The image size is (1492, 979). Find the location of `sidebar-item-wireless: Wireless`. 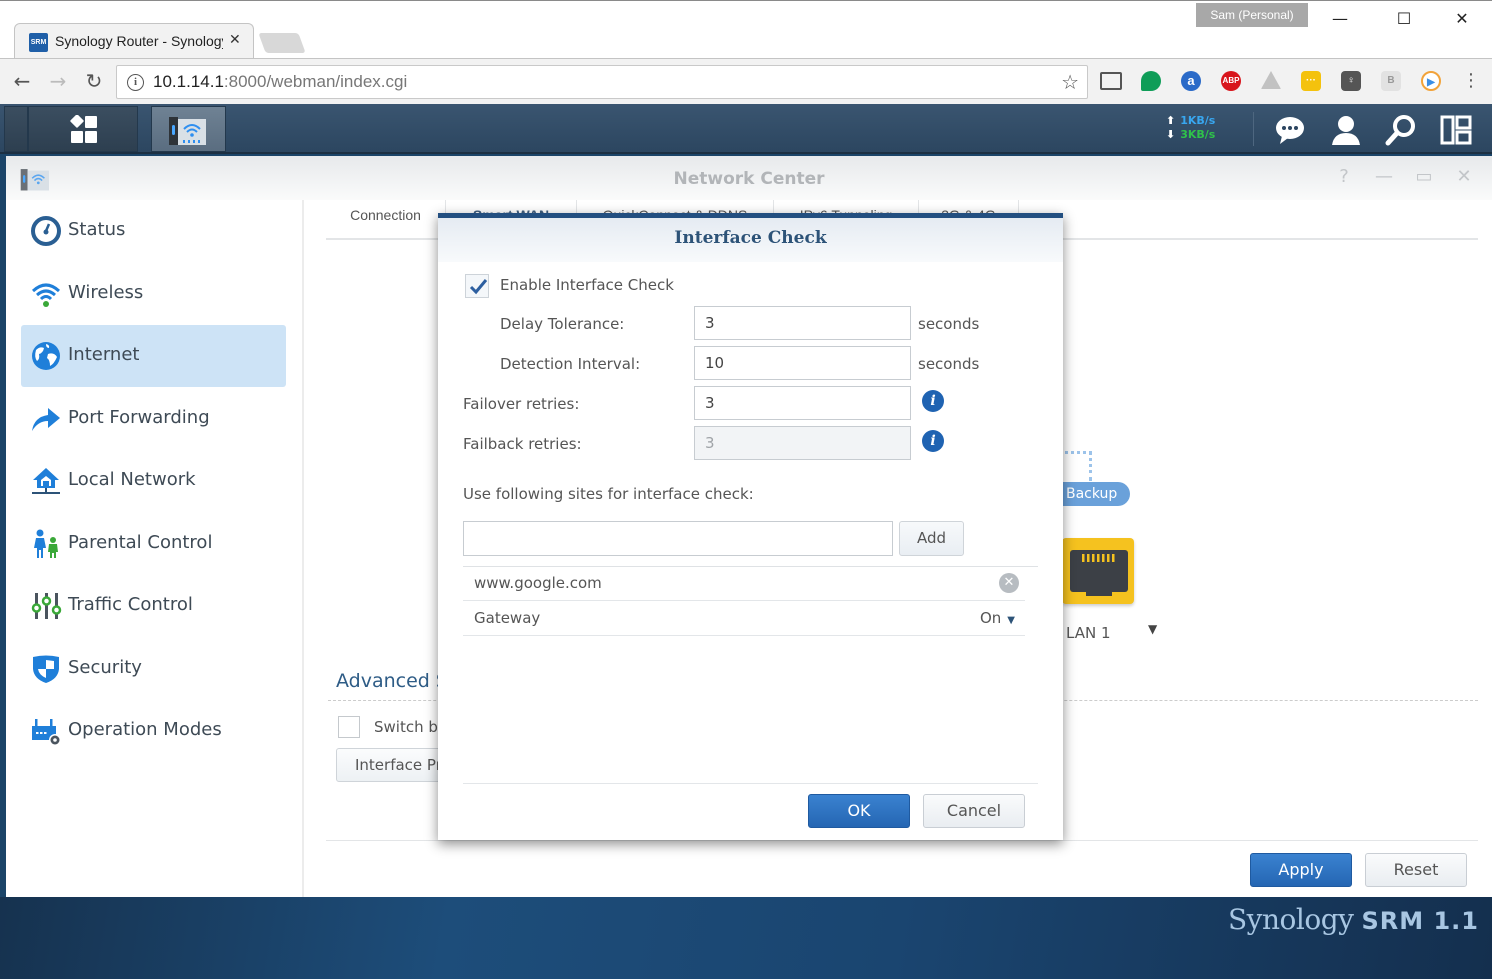

sidebar-item-wireless: Wireless is located at coordinates (153, 294).